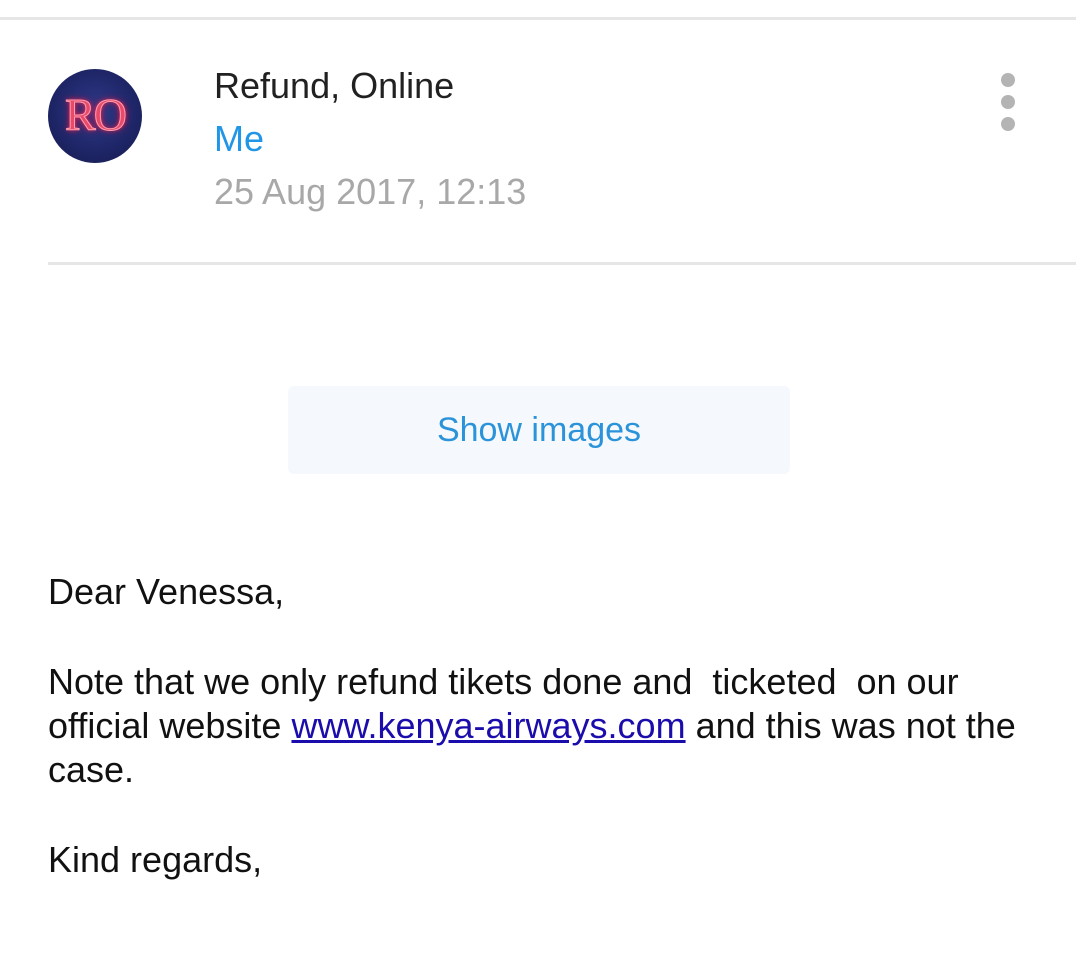  Describe the element at coordinates (239, 139) in the screenshot. I see `recipient-name: Me` at that location.